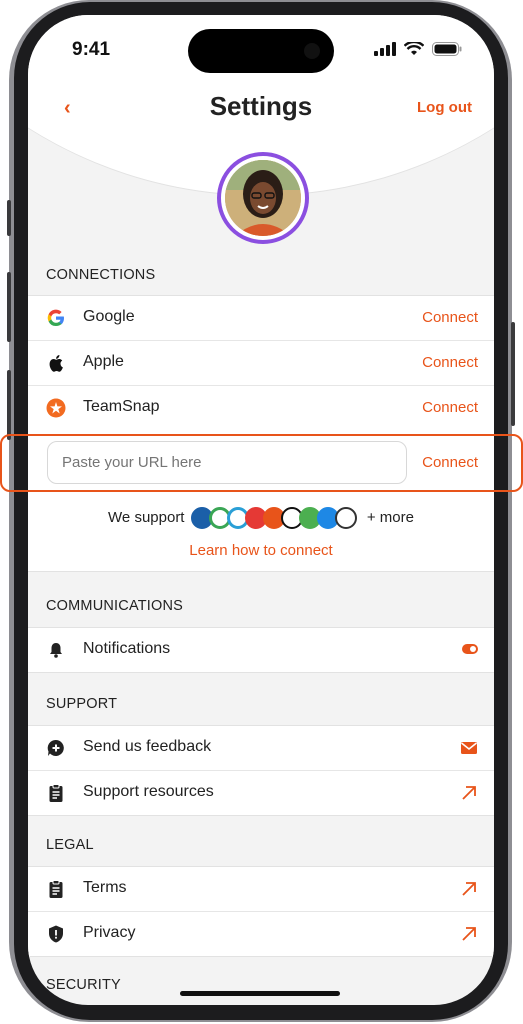 This screenshot has height=1024, width=523. I want to click on avatar, so click(263, 198).